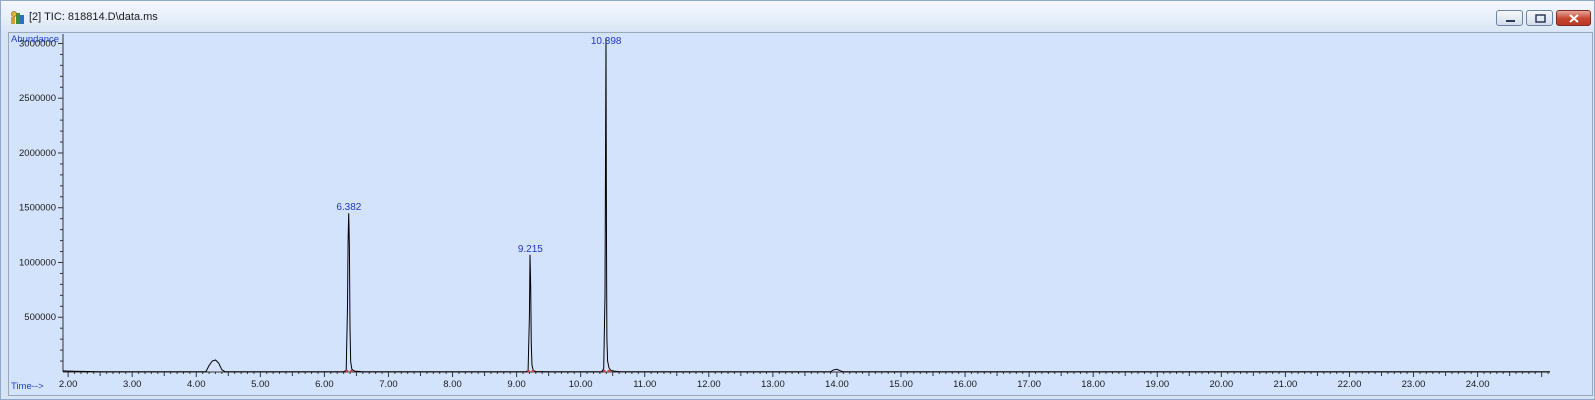 The height and width of the screenshot is (400, 1595). What do you see at coordinates (1414, 384) in the screenshot?
I see `x-tick-label: 23.00` at bounding box center [1414, 384].